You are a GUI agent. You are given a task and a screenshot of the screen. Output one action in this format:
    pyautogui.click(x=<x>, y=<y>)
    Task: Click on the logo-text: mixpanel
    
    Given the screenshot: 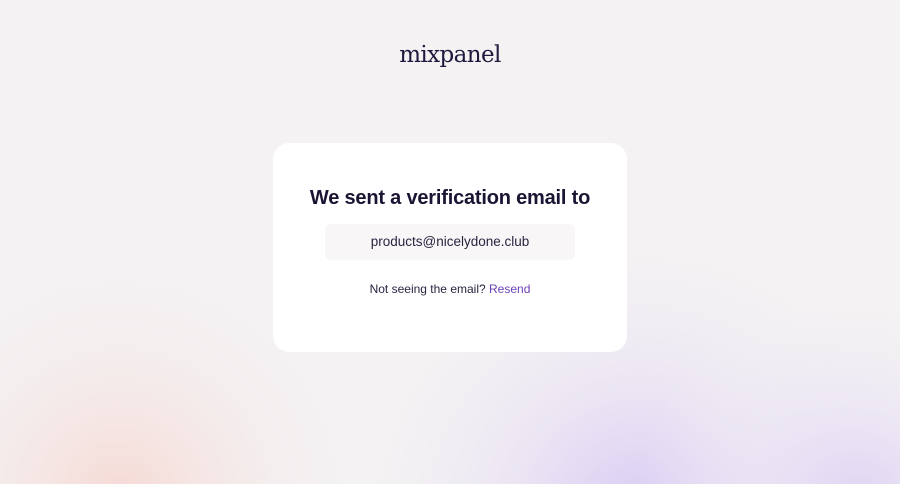 What is the action you would take?
    pyautogui.click(x=450, y=55)
    